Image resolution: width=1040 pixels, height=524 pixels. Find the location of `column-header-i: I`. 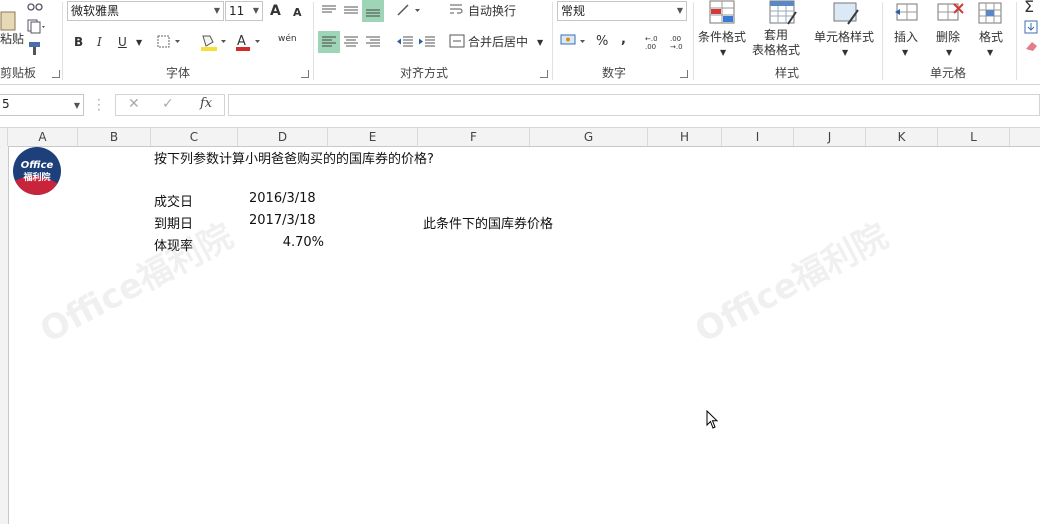

column-header-i: I is located at coordinates (758, 137).